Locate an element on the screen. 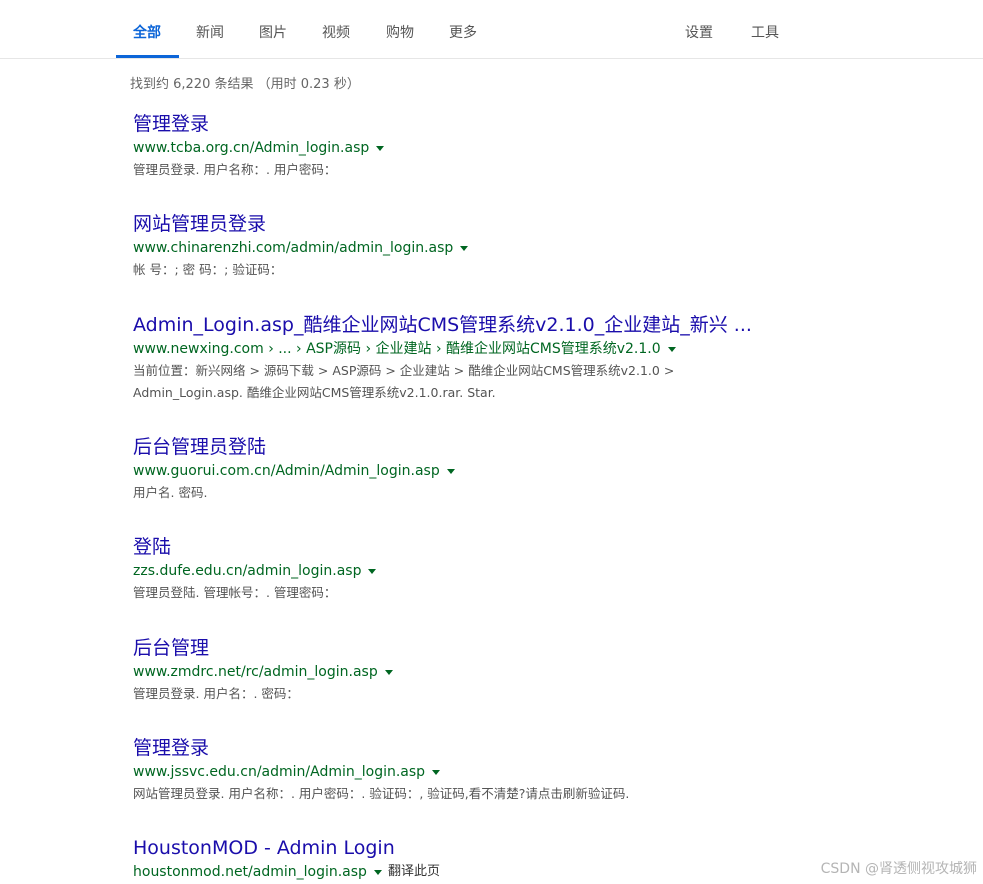  result-title-link: 网站管理员登录 is located at coordinates (458, 224).